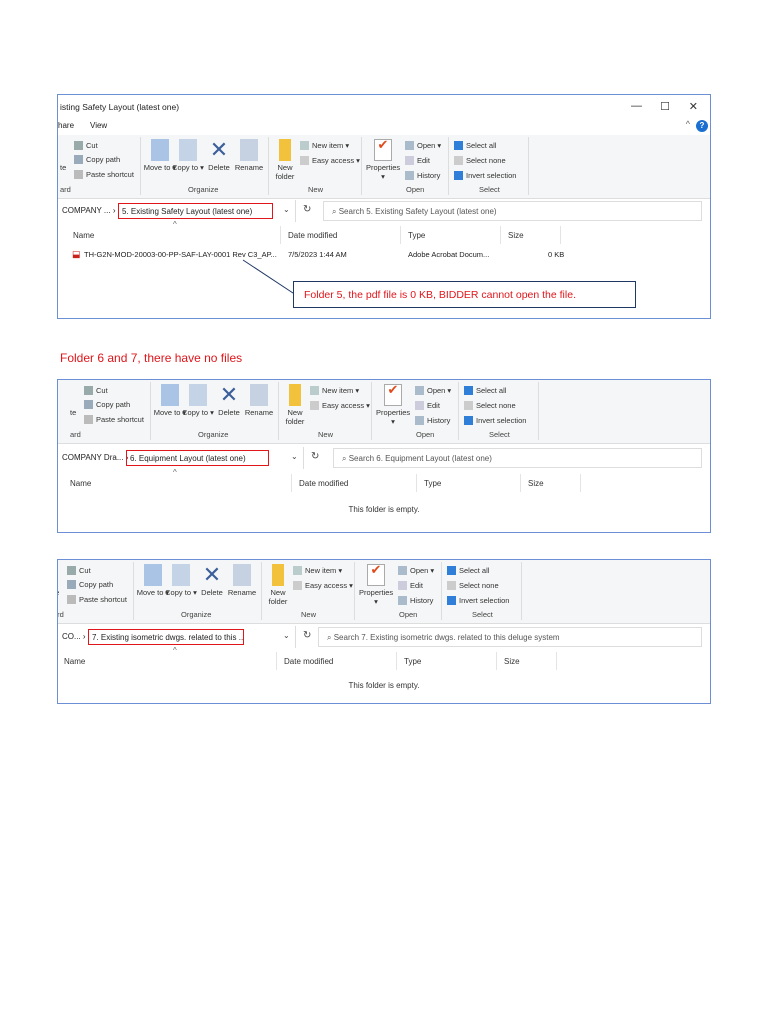 This screenshot has height=1024, width=768. What do you see at coordinates (85, 570) in the screenshot?
I see `cut-button-label: Cut` at bounding box center [85, 570].